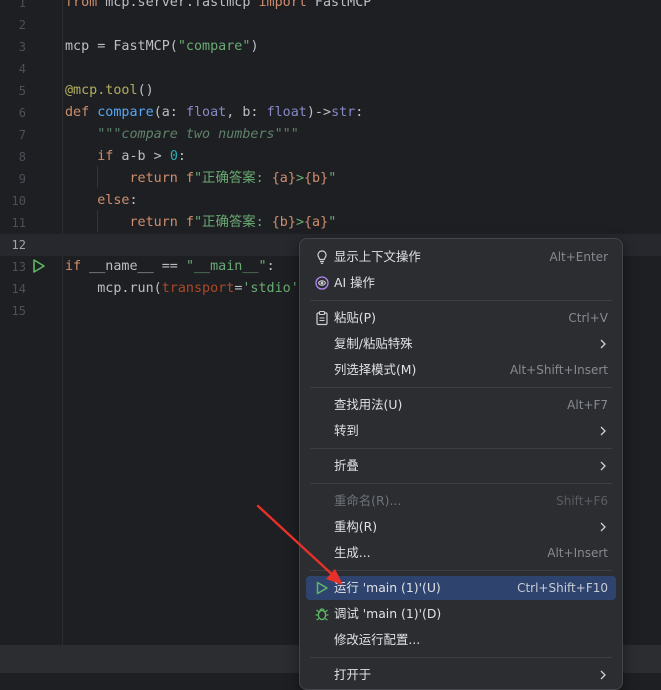 Image resolution: width=661 pixels, height=690 pixels. I want to click on menu-item-rename-disabled: 重命名(R)... Shift+F6, so click(471, 500).